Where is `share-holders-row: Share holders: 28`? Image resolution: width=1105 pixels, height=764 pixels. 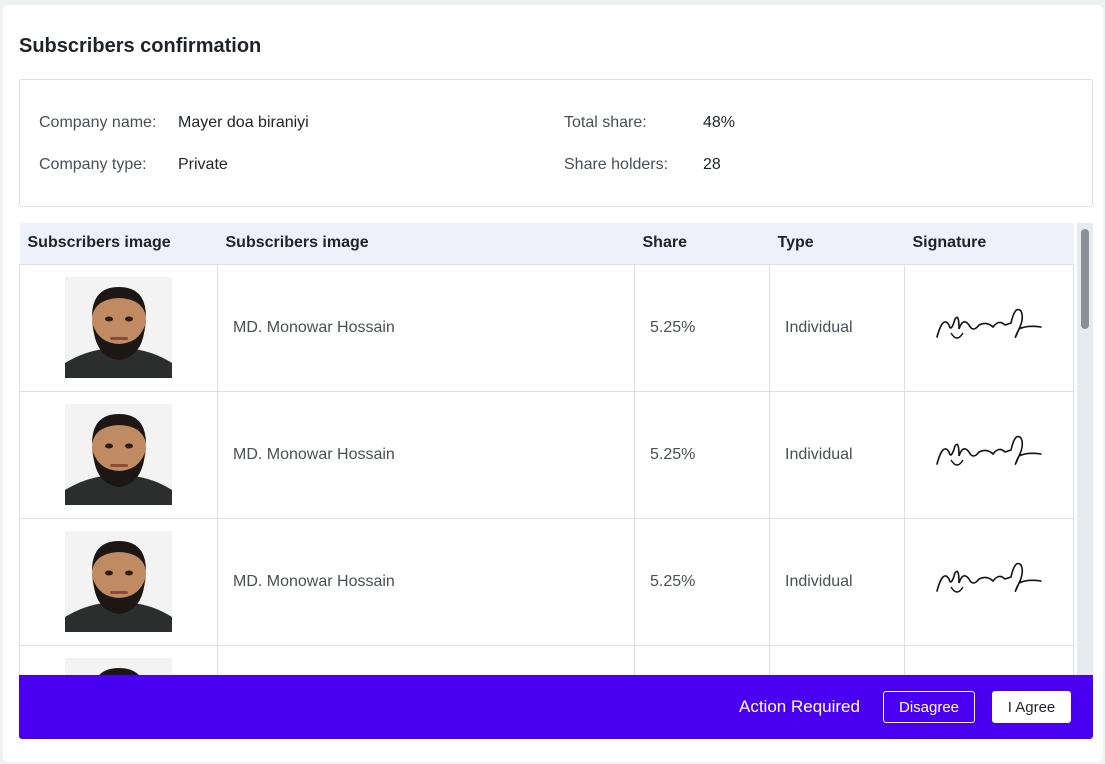
share-holders-row: Share holders: 28 is located at coordinates (642, 165).